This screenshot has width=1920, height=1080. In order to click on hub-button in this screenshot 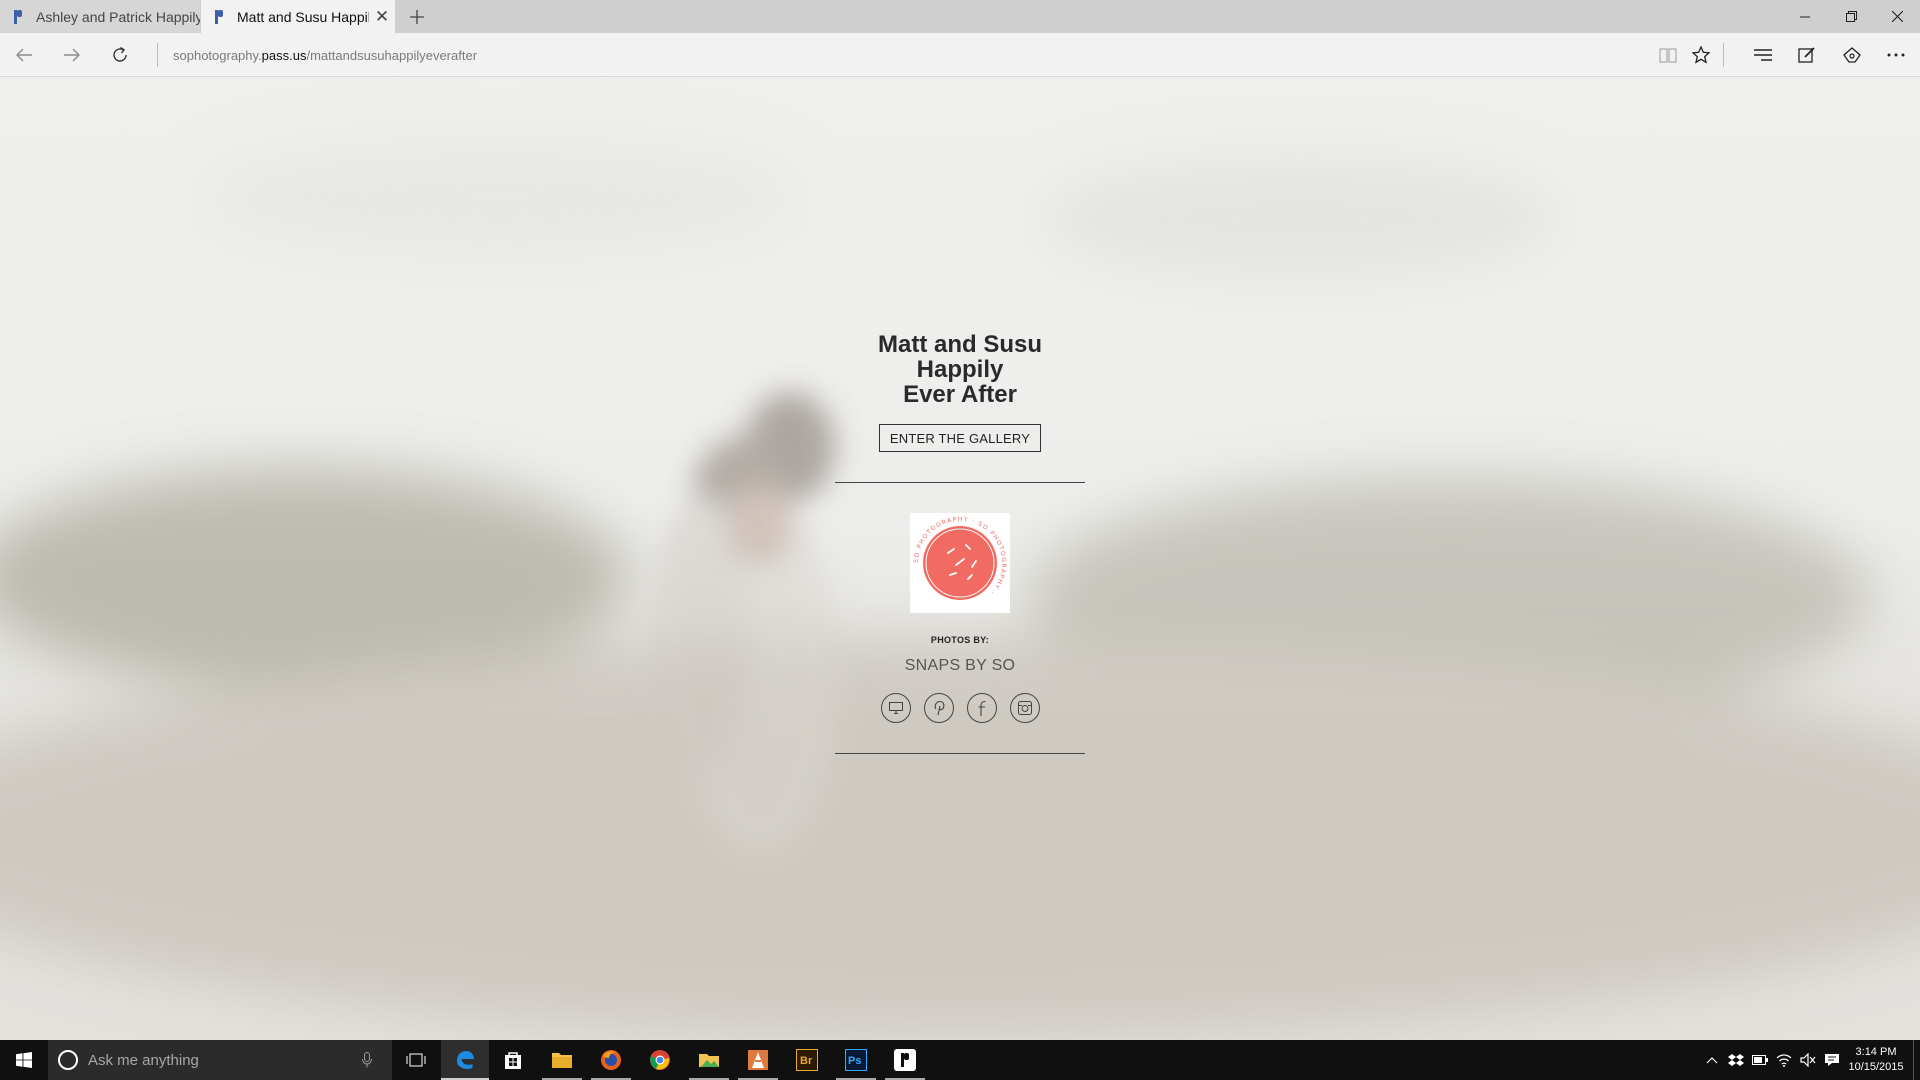, I will do `click(1763, 55)`.